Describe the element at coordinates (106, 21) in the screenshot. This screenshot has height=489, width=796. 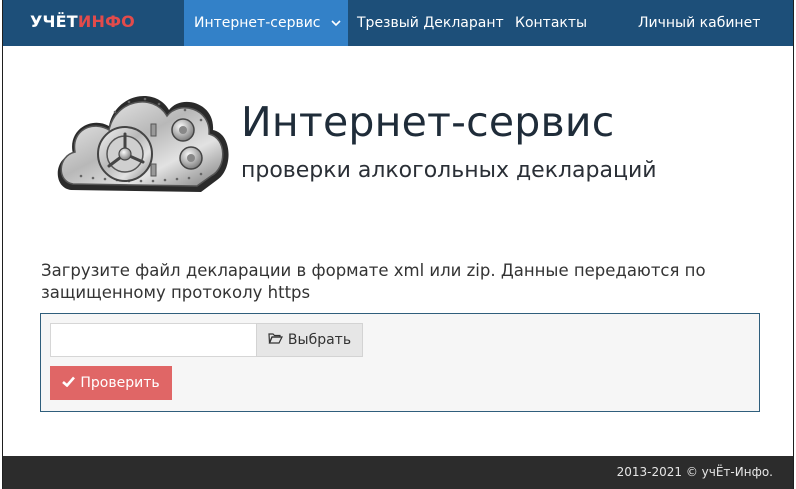
I see `brand-part-2: ИНФО` at that location.